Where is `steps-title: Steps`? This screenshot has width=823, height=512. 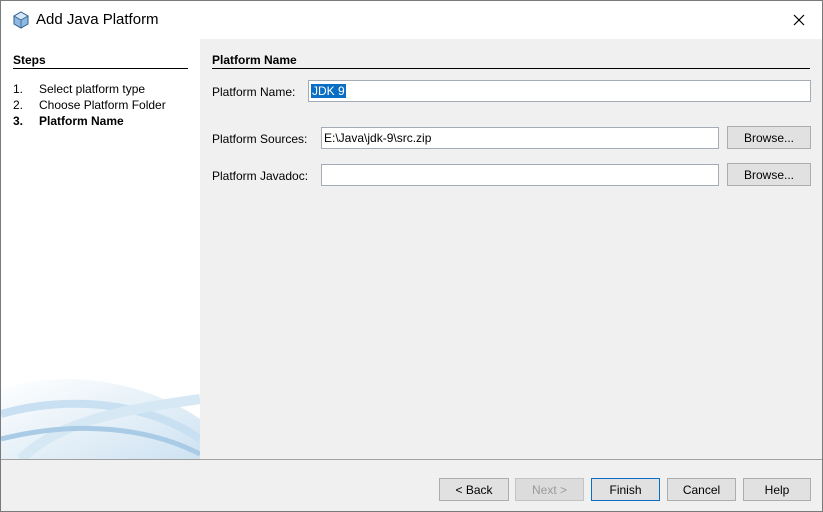 steps-title: Steps is located at coordinates (100, 61).